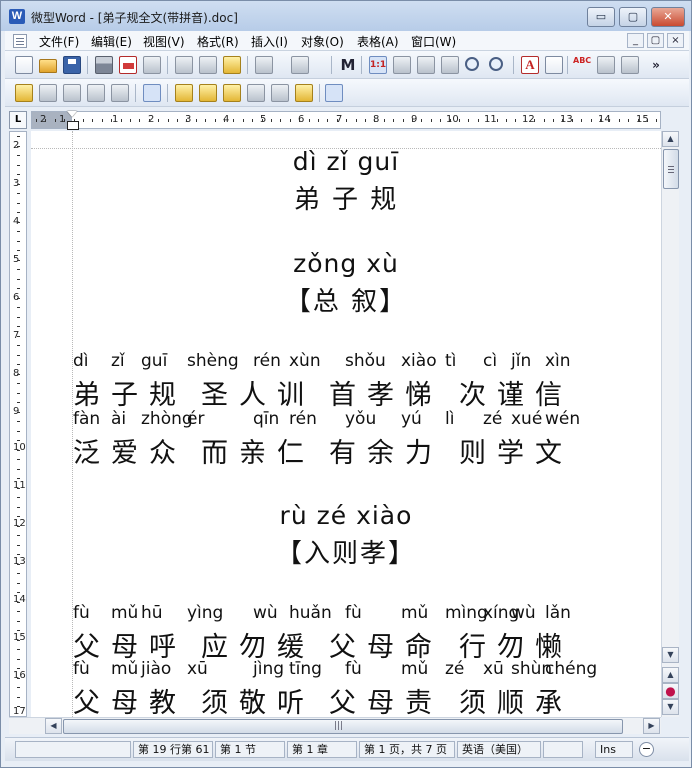 This screenshot has width=692, height=768. I want to click on brush-pen-icon, so click(232, 93).